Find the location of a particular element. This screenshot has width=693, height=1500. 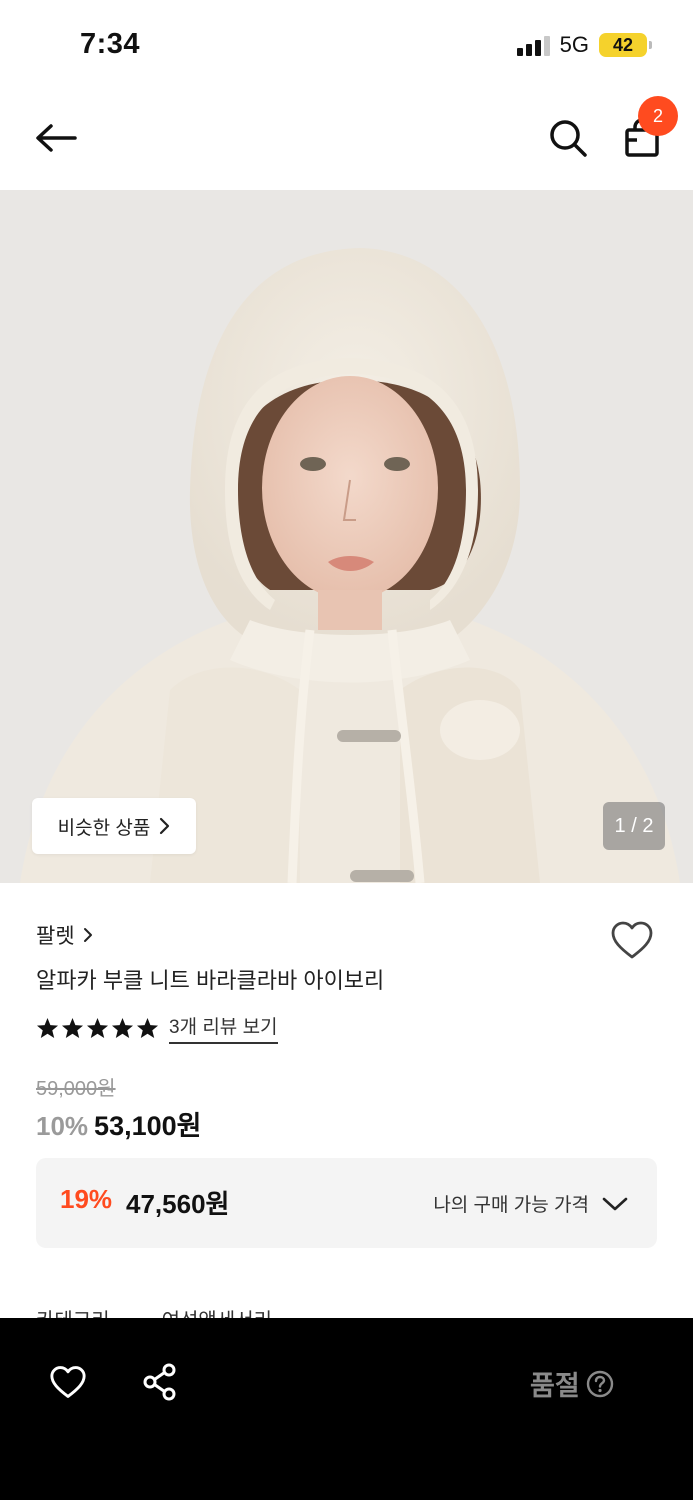

question-icon is located at coordinates (600, 1384).